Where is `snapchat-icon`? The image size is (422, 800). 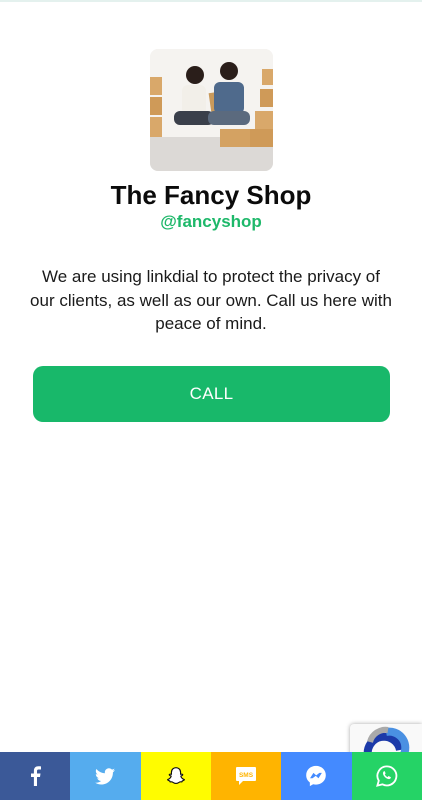 snapchat-icon is located at coordinates (175, 776).